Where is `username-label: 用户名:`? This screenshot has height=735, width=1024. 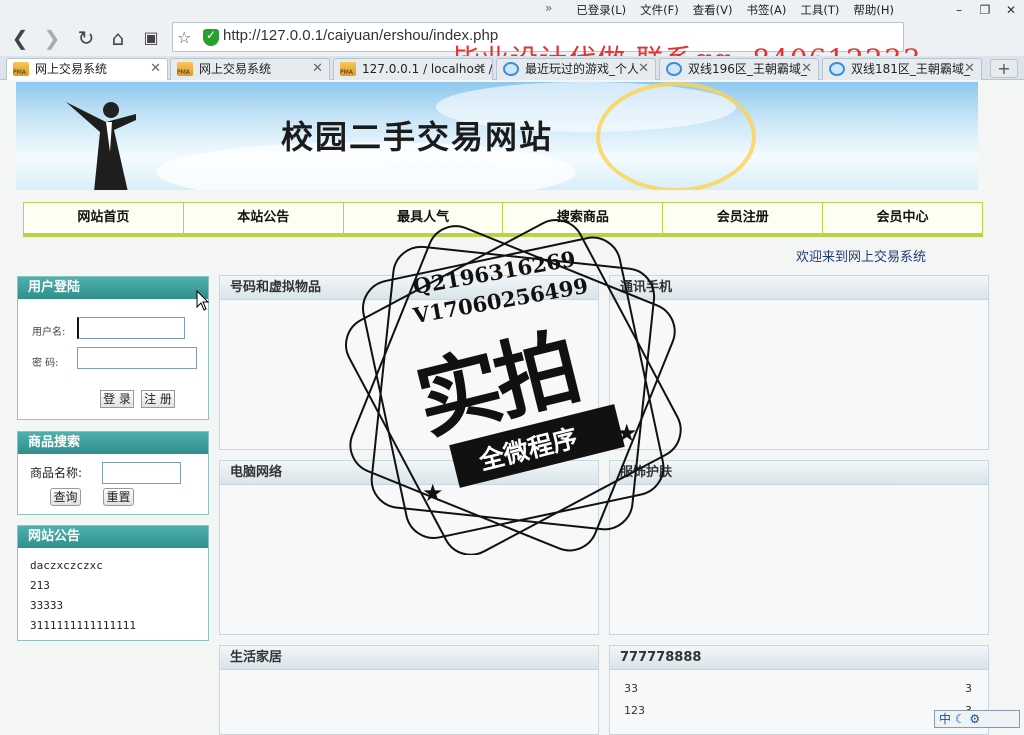
username-label: 用户名: is located at coordinates (48, 330).